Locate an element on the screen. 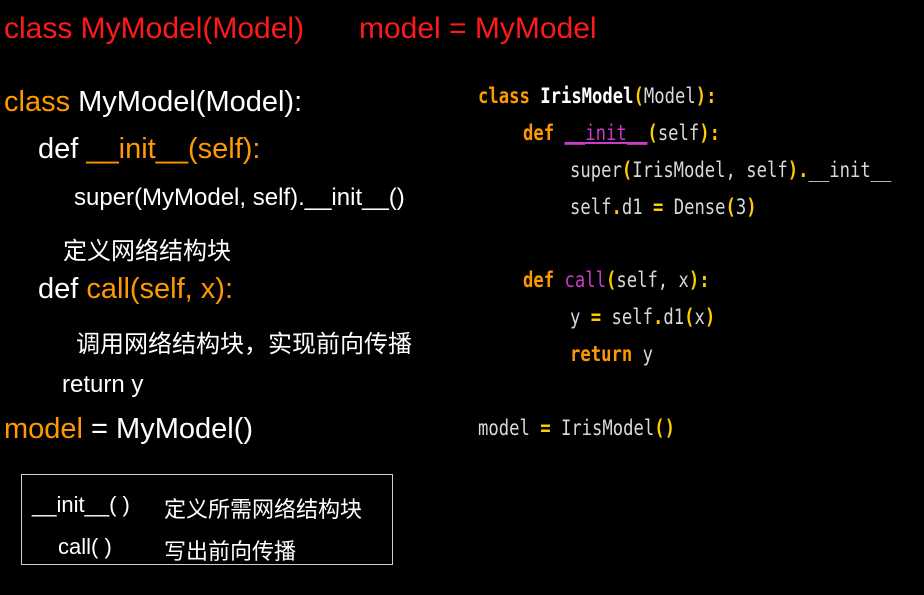 The height and width of the screenshot is (595, 924). box-init-desc: 定义所需网络结构块 is located at coordinates (263, 510).